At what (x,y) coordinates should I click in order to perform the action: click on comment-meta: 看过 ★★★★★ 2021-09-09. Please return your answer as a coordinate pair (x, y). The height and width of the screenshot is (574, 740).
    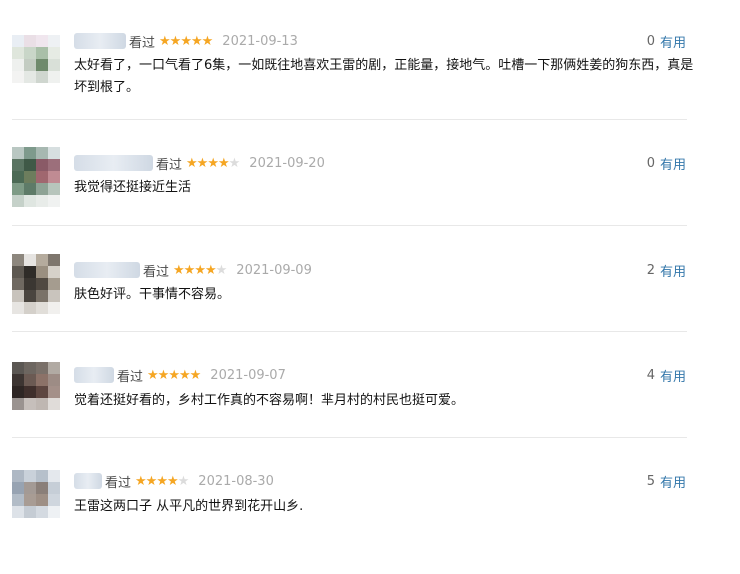
    Looking at the image, I should click on (193, 270).